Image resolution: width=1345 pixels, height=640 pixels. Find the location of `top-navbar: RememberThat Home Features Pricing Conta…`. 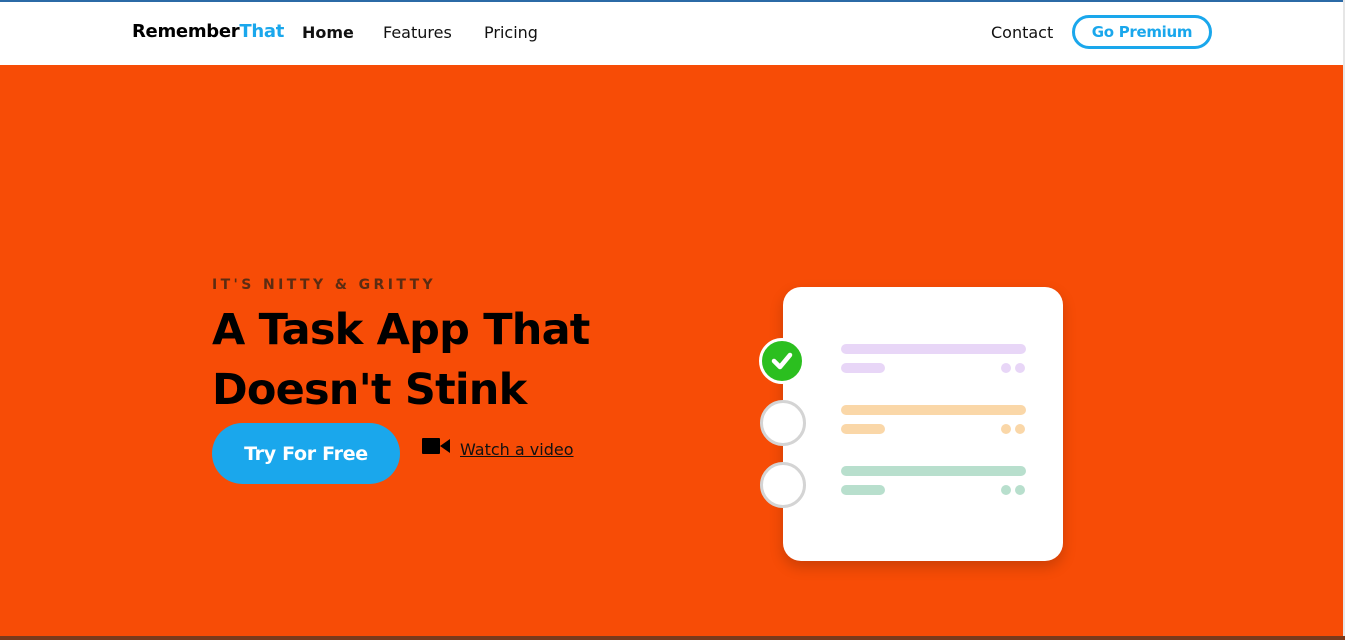

top-navbar: RememberThat Home Features Pricing Conta… is located at coordinates (671, 33).